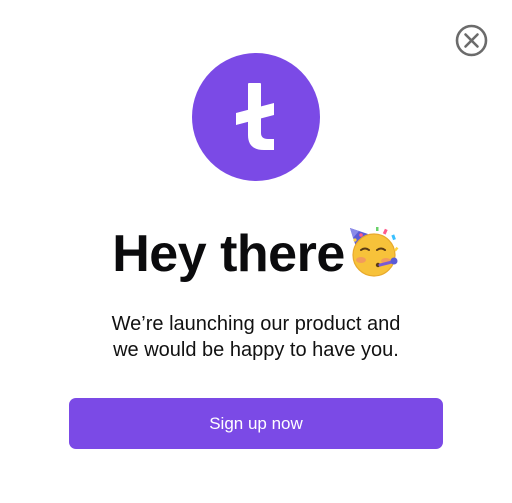  What do you see at coordinates (256, 423) in the screenshot?
I see `sign-up-button: Sign up now` at bounding box center [256, 423].